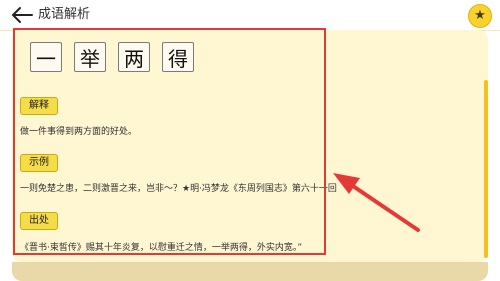 The width and height of the screenshot is (500, 281). What do you see at coordinates (64, 14) in the screenshot?
I see `page-title: 成语解析` at bounding box center [64, 14].